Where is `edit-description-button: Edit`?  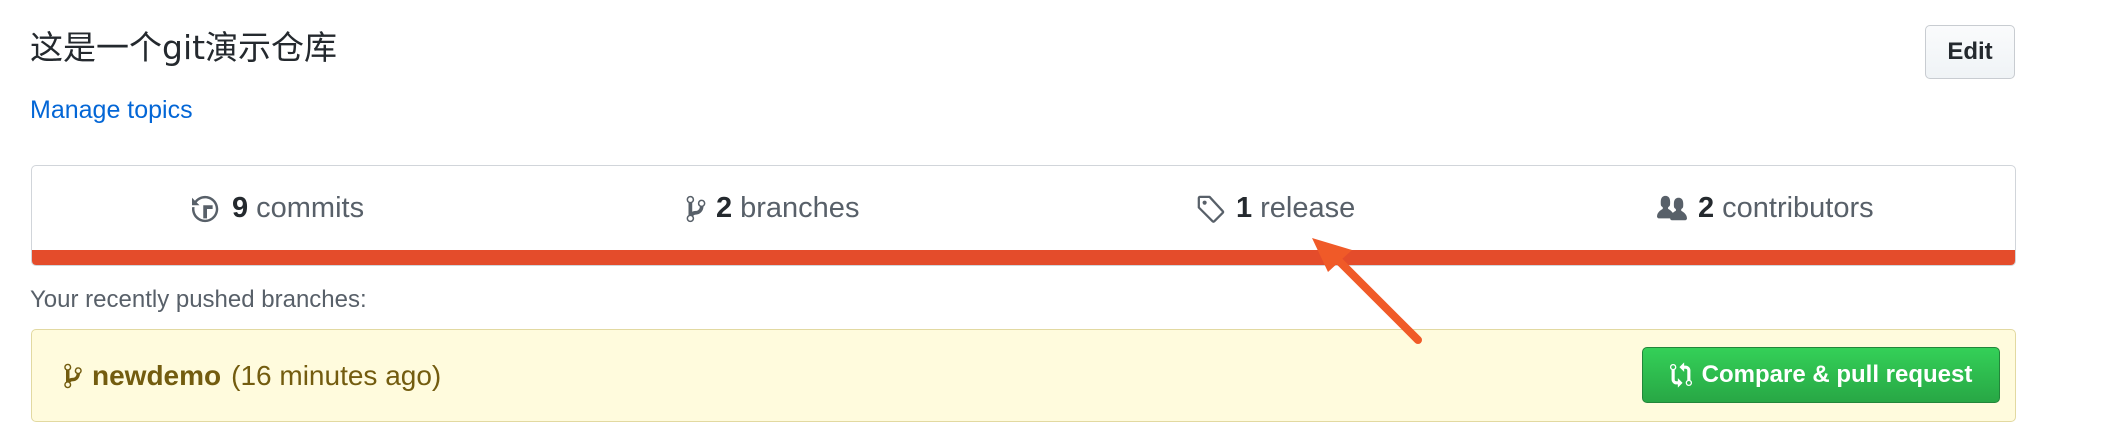
edit-description-button: Edit is located at coordinates (1970, 52).